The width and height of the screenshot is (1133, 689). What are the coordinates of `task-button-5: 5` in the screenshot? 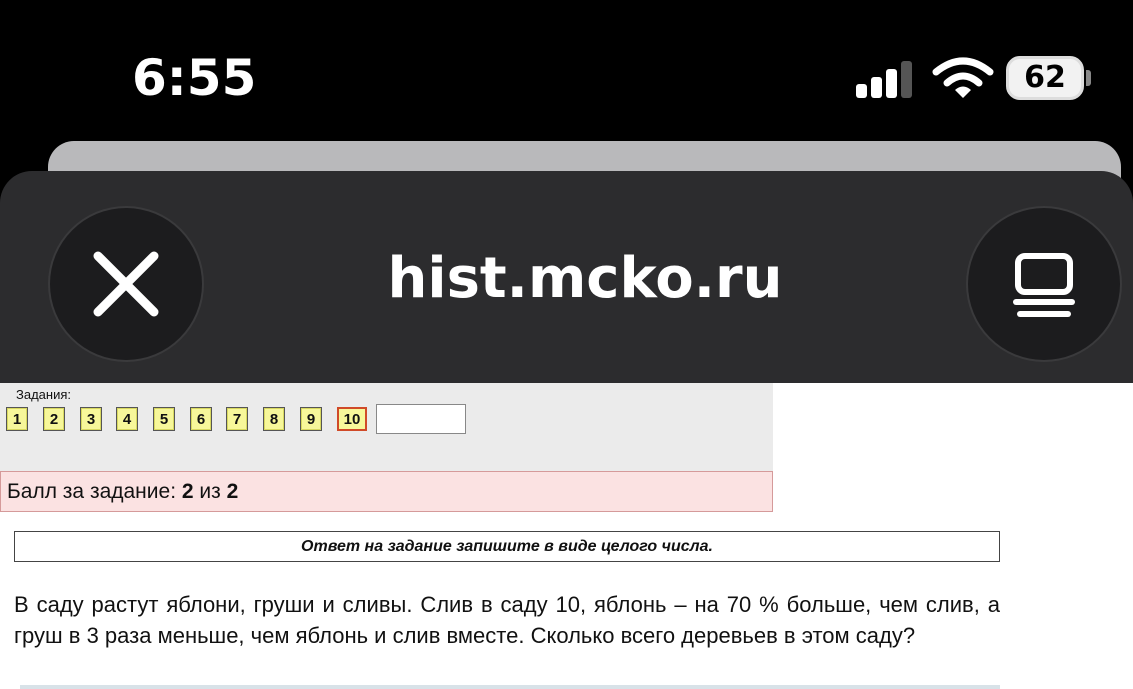 It's located at (164, 419).